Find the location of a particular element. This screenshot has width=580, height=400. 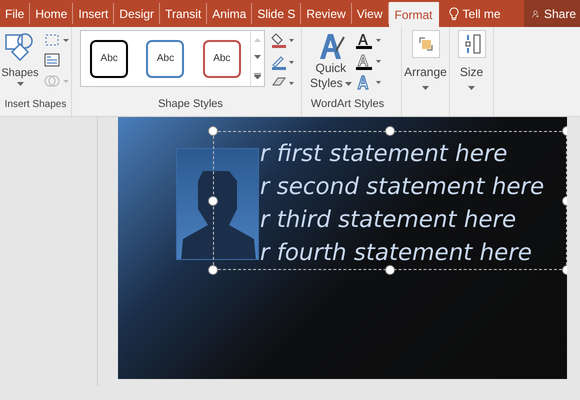

ribbon-tab: Insert is located at coordinates (93, 13).